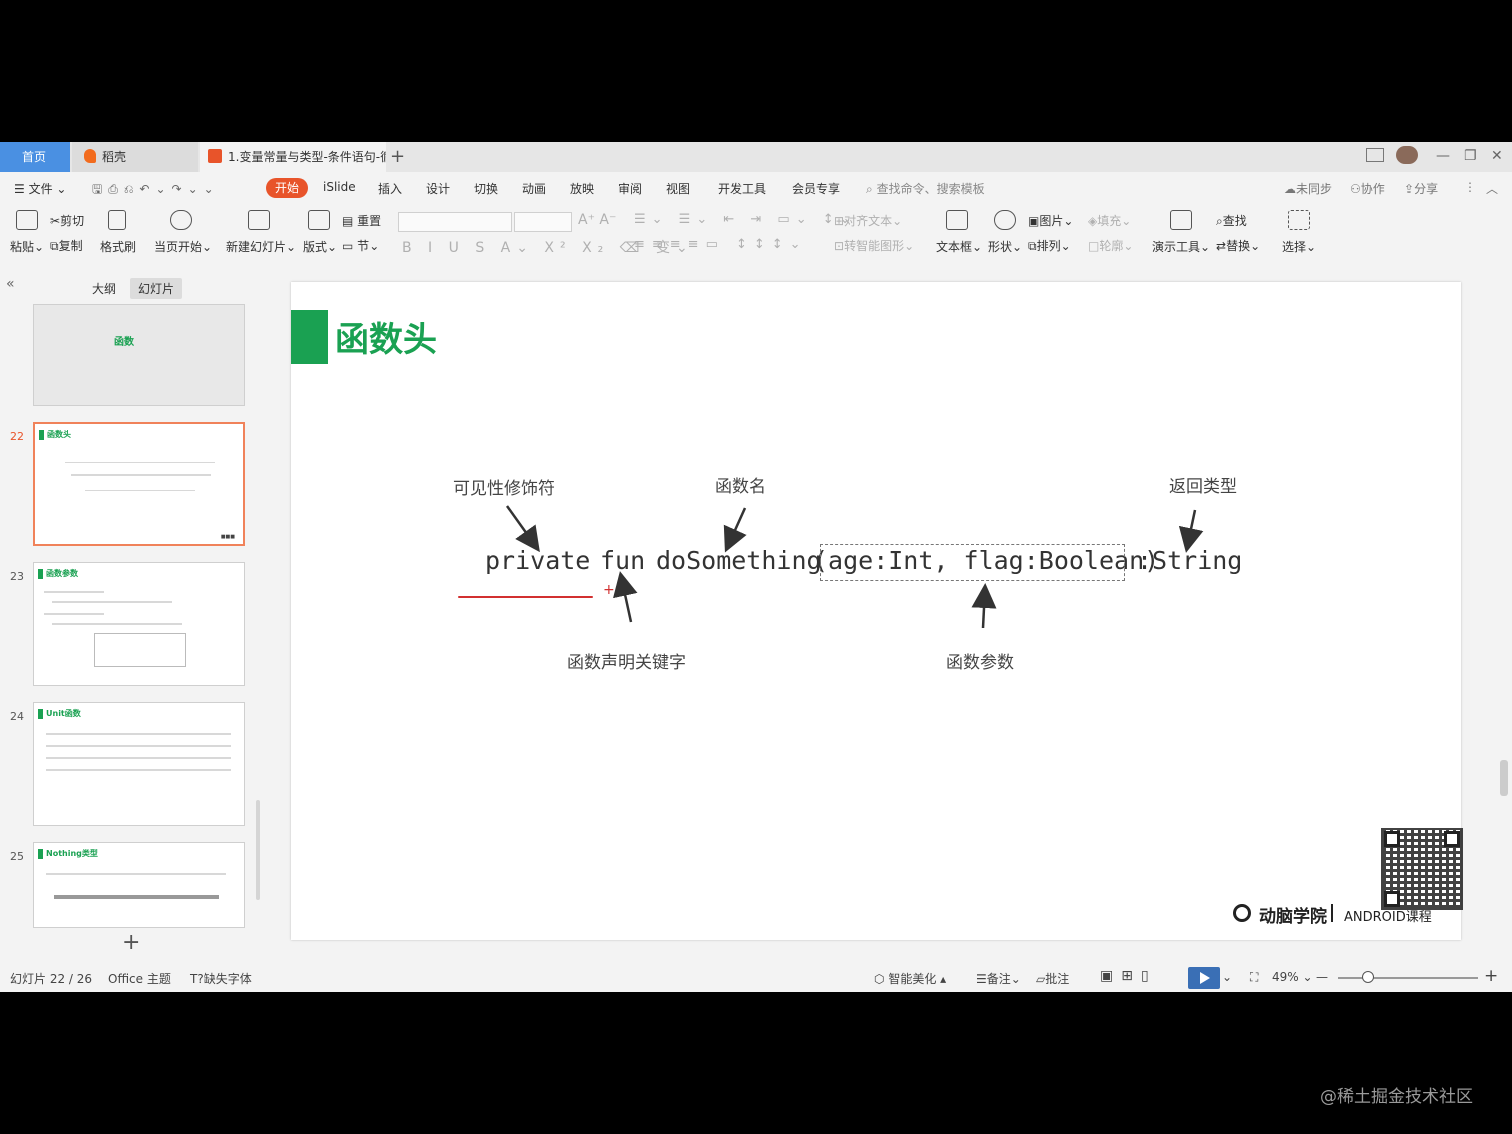 This screenshot has width=1512, height=1134. What do you see at coordinates (139, 885) in the screenshot?
I see `slide-thumbnail: Nothing类型` at bounding box center [139, 885].